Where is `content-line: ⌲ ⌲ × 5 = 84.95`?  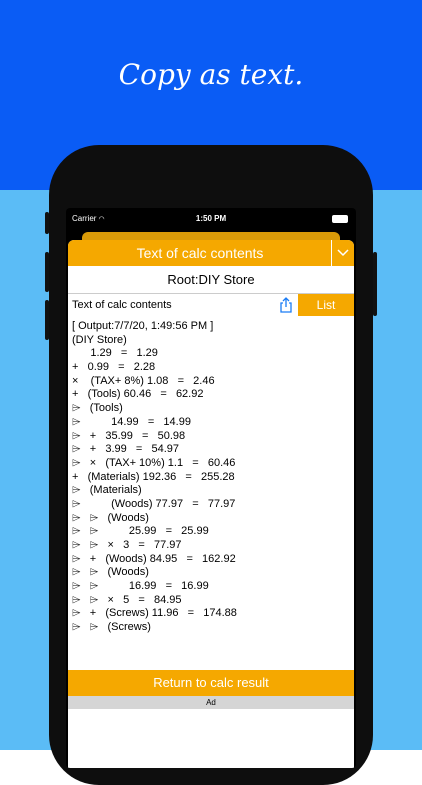
content-line: ⌲ ⌲ × 5 = 84.95 is located at coordinates (127, 599).